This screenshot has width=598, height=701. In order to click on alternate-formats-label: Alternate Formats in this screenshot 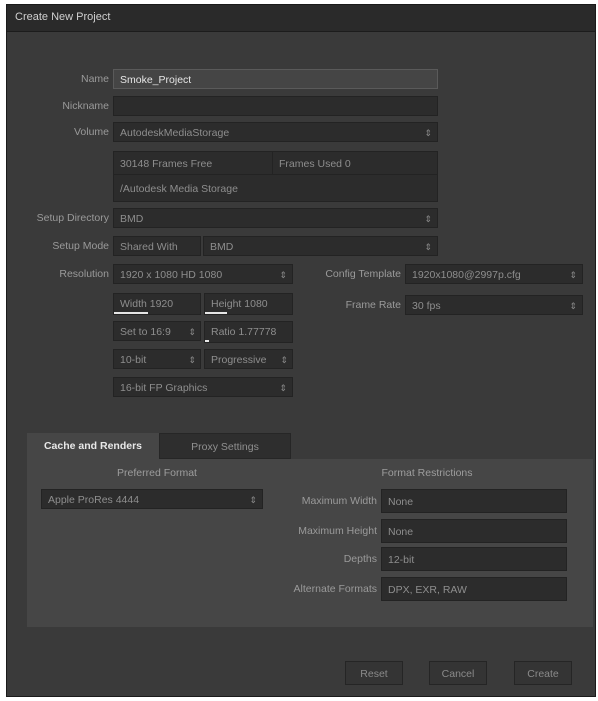, I will do `click(335, 589)`.